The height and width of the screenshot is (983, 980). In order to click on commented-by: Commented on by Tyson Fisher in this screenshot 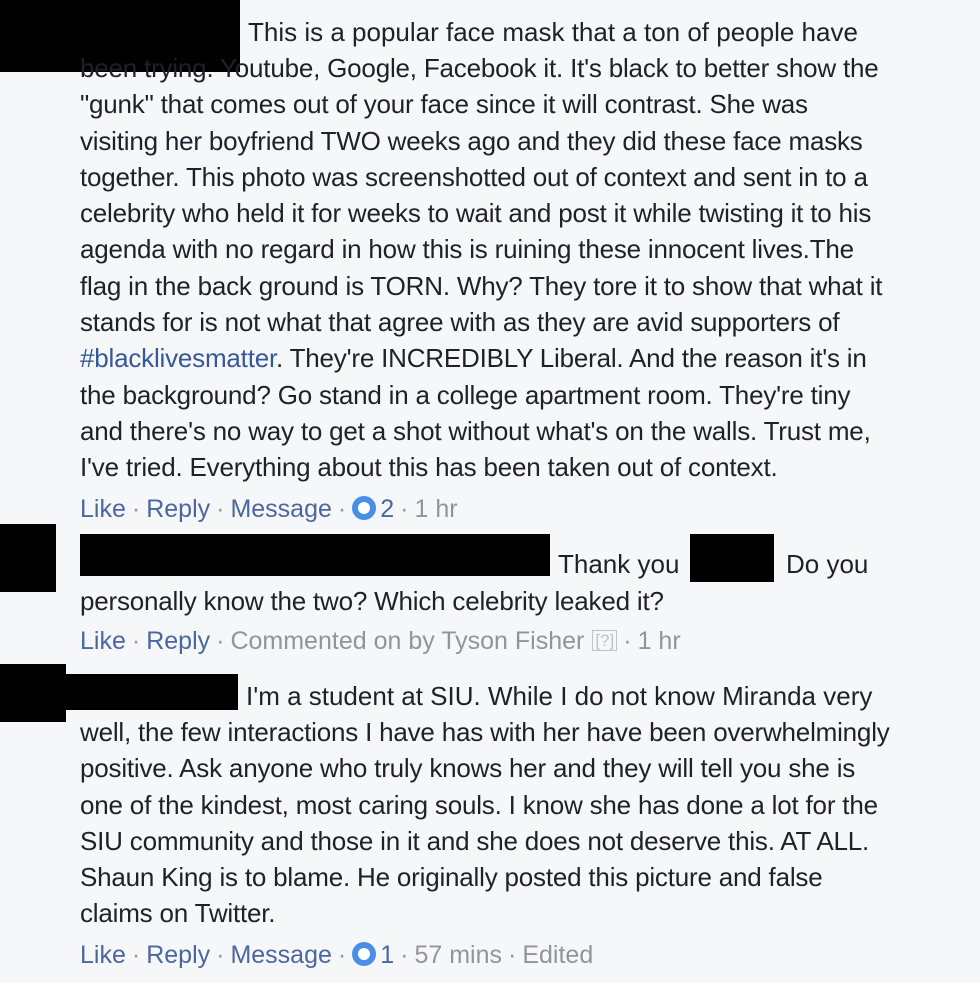, I will do `click(407, 641)`.